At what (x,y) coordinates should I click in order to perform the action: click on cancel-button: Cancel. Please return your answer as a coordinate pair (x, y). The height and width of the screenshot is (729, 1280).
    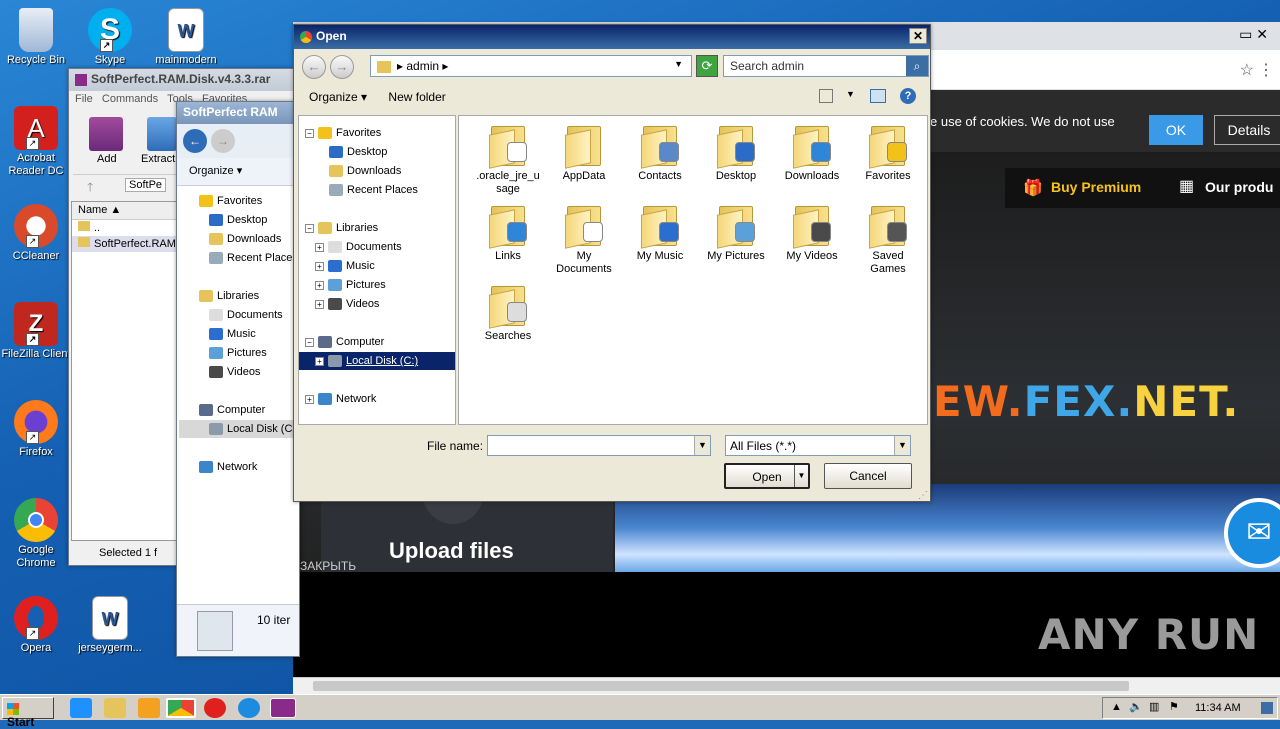
    Looking at the image, I should click on (868, 476).